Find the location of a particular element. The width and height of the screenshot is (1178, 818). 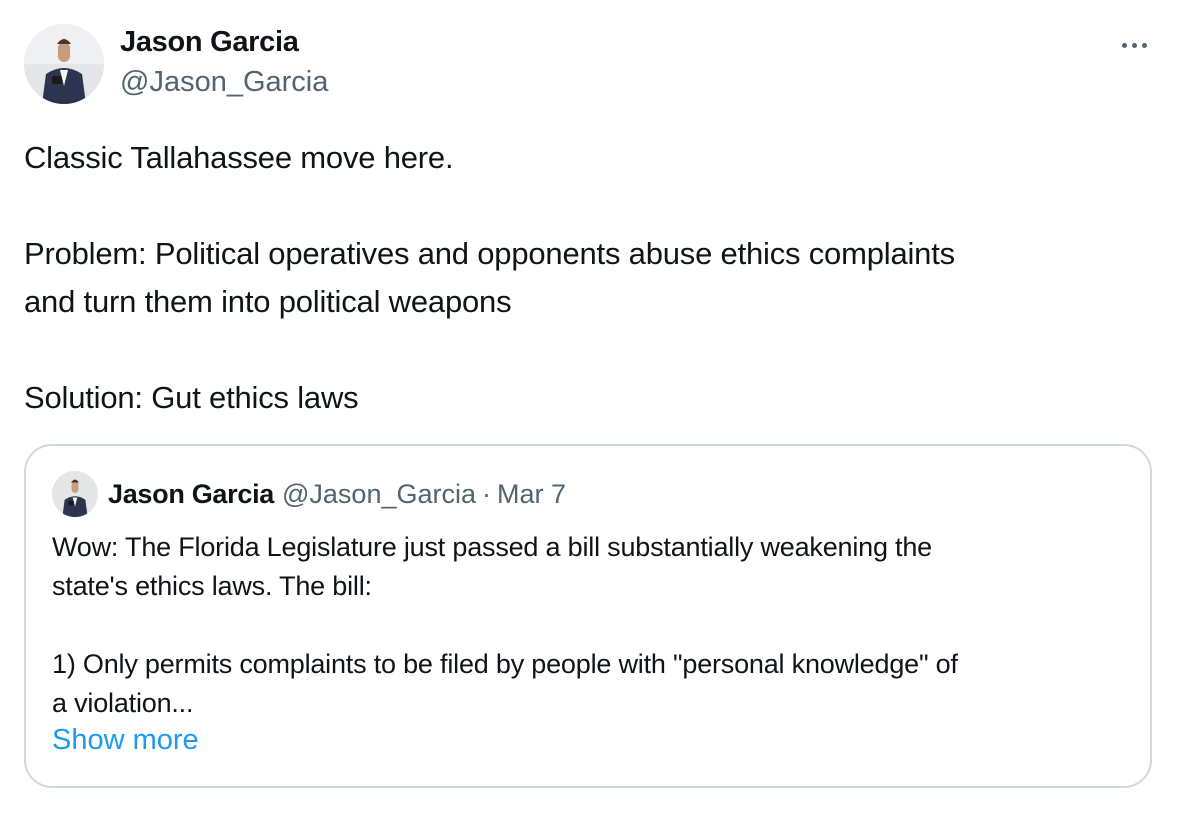

author-name: Jason Garcia is located at coordinates (209, 42).